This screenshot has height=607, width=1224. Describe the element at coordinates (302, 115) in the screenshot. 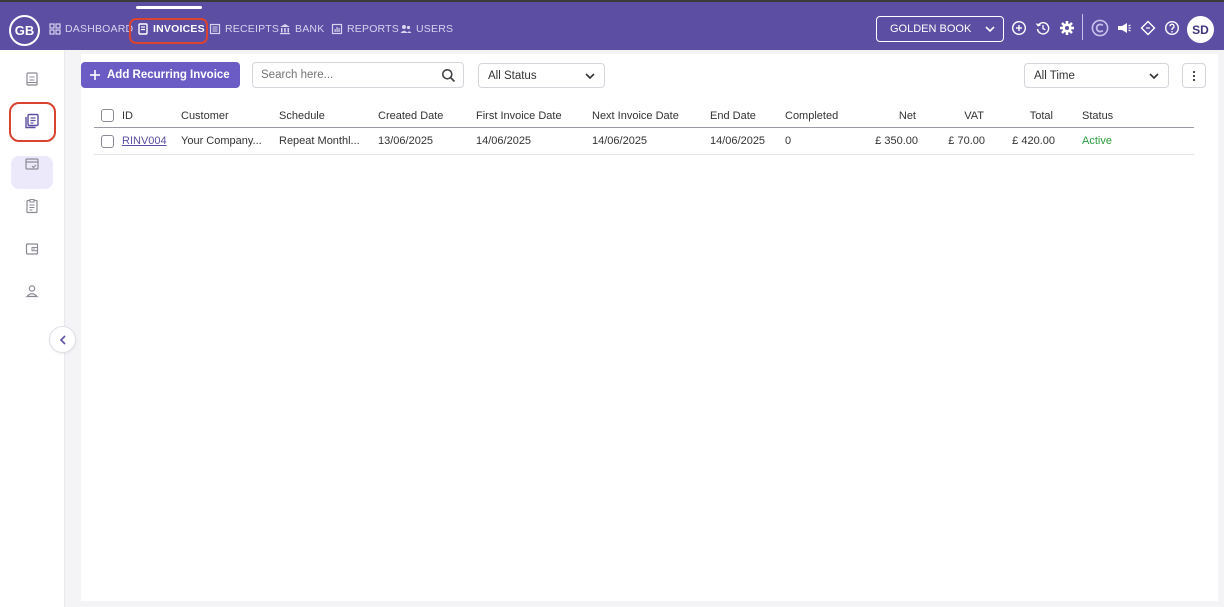

I see `header-schedule: Schedule` at that location.